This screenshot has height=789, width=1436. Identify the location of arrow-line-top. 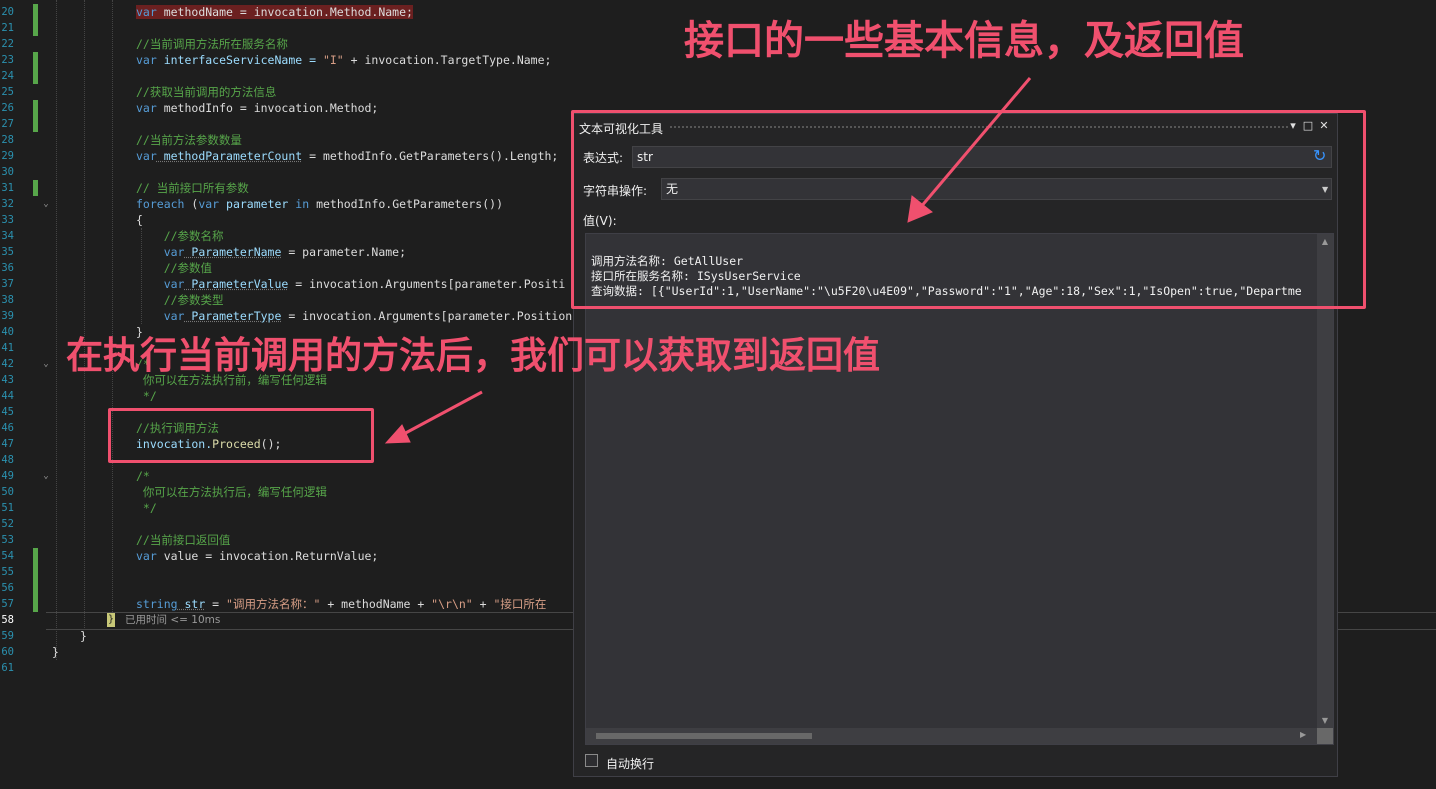
(975, 143).